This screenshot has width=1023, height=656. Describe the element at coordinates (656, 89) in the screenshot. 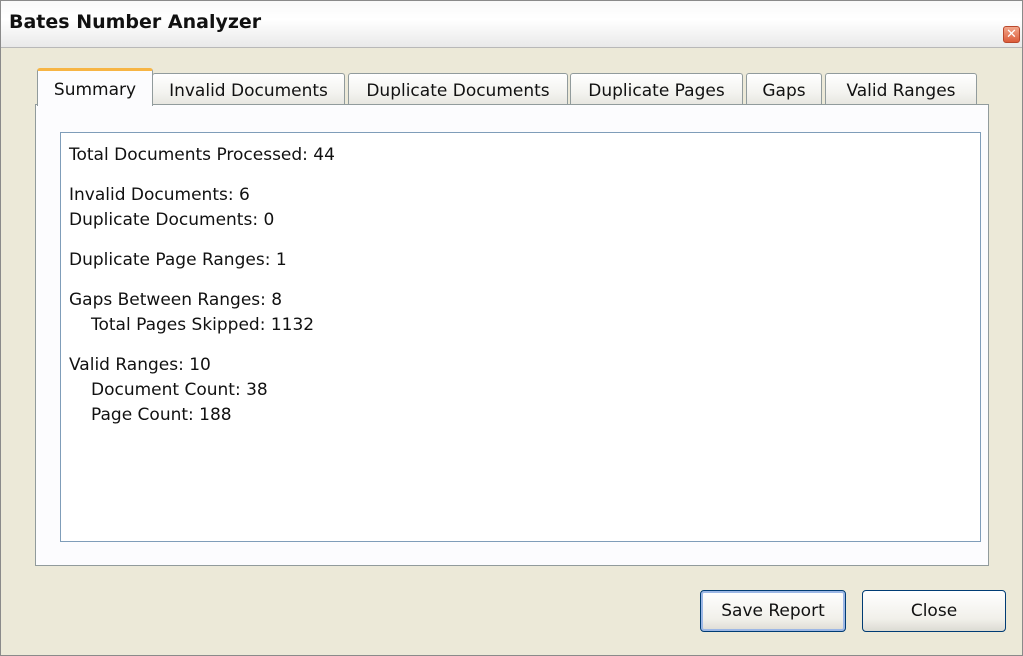

I see `tab-duplicate-pages: Duplicate Pages` at that location.